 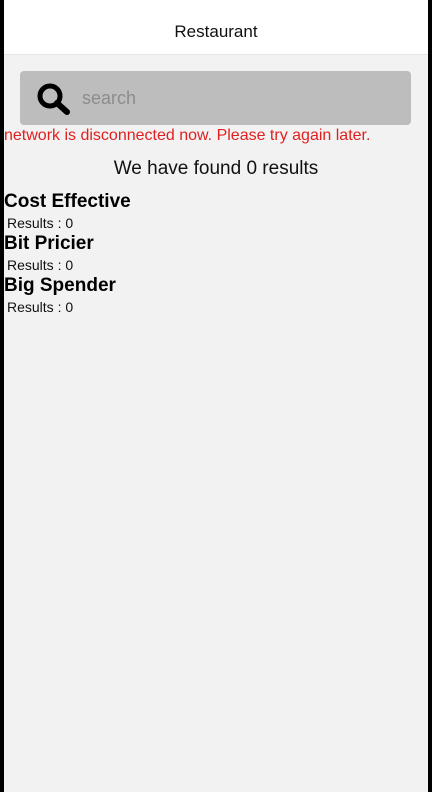 What do you see at coordinates (49, 243) in the screenshot?
I see `category-title: Bit Pricier` at bounding box center [49, 243].